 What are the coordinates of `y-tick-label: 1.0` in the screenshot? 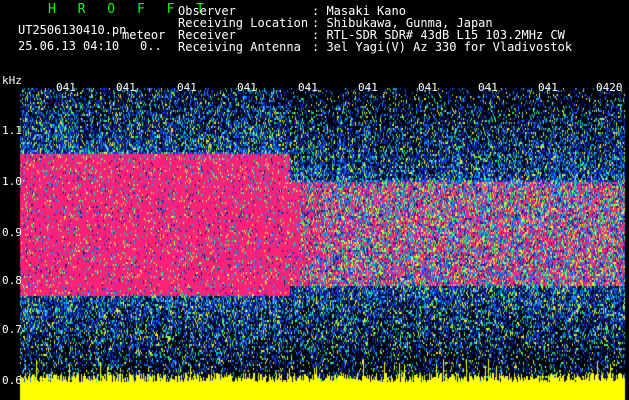 It's located at (12, 181).